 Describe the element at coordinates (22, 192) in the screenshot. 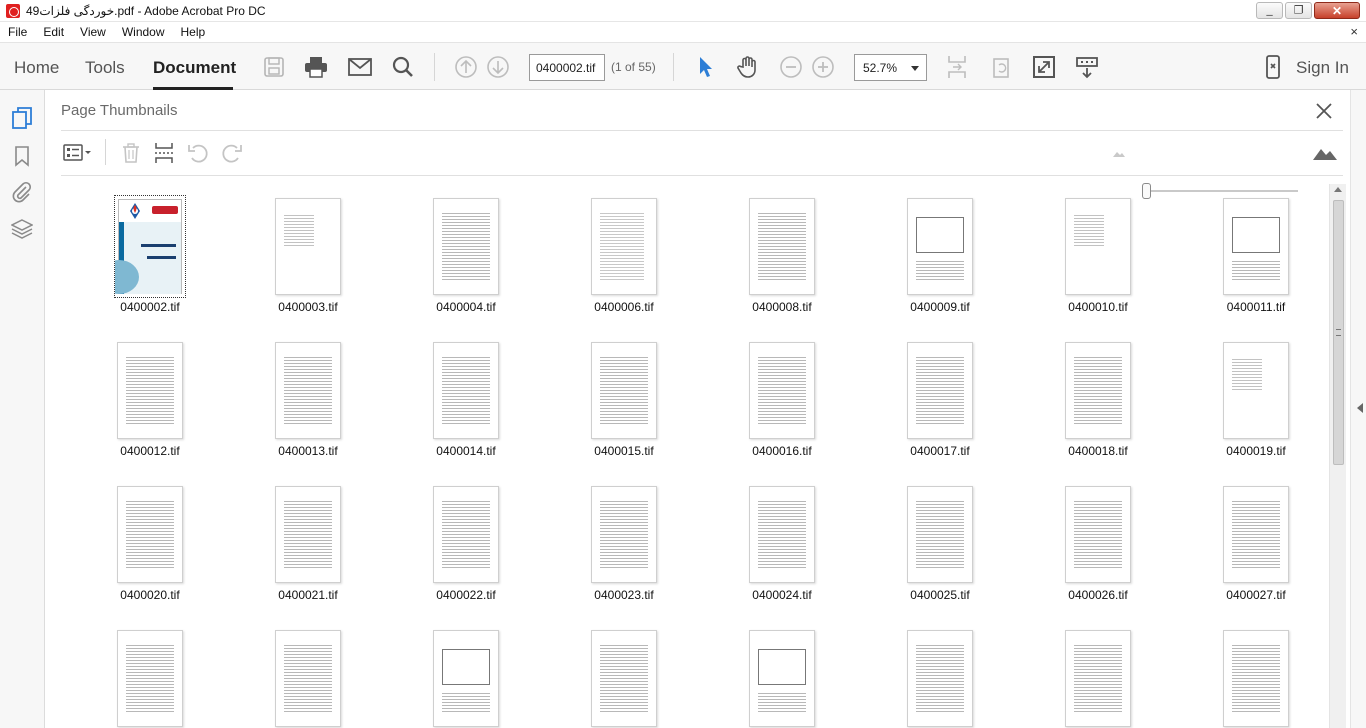

I see `attachments-icon` at that location.